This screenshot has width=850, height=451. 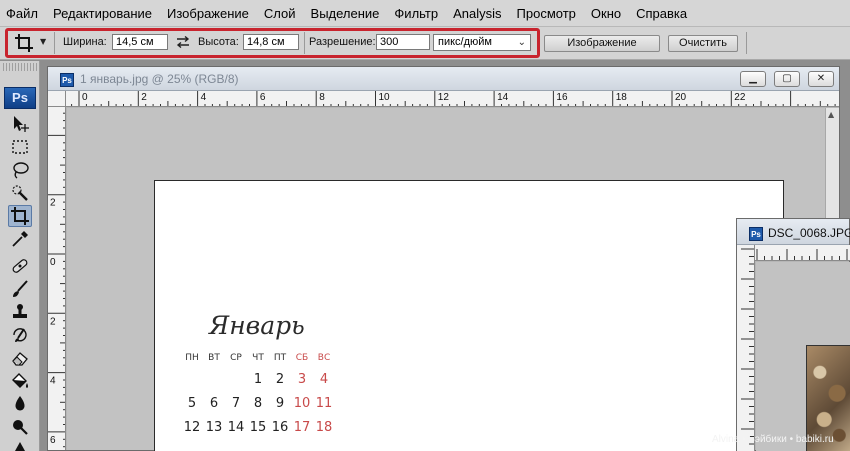 I want to click on move-icon, so click(x=21, y=124).